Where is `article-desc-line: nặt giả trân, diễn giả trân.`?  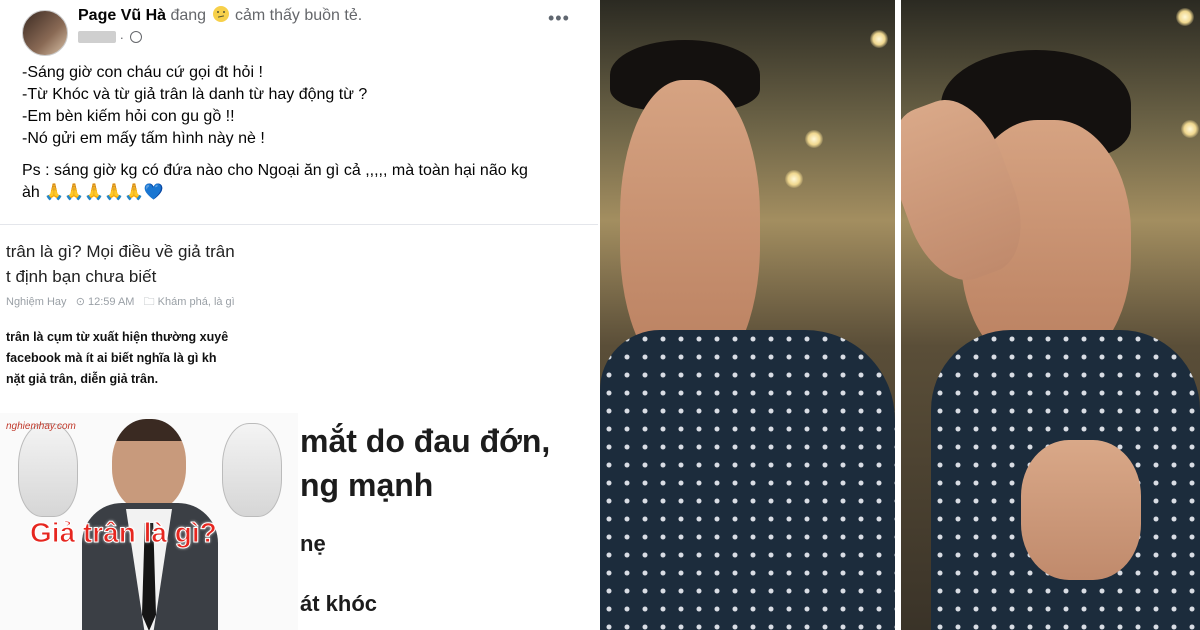 article-desc-line: nặt giả trân, diễn giả trân. is located at coordinates (82, 379).